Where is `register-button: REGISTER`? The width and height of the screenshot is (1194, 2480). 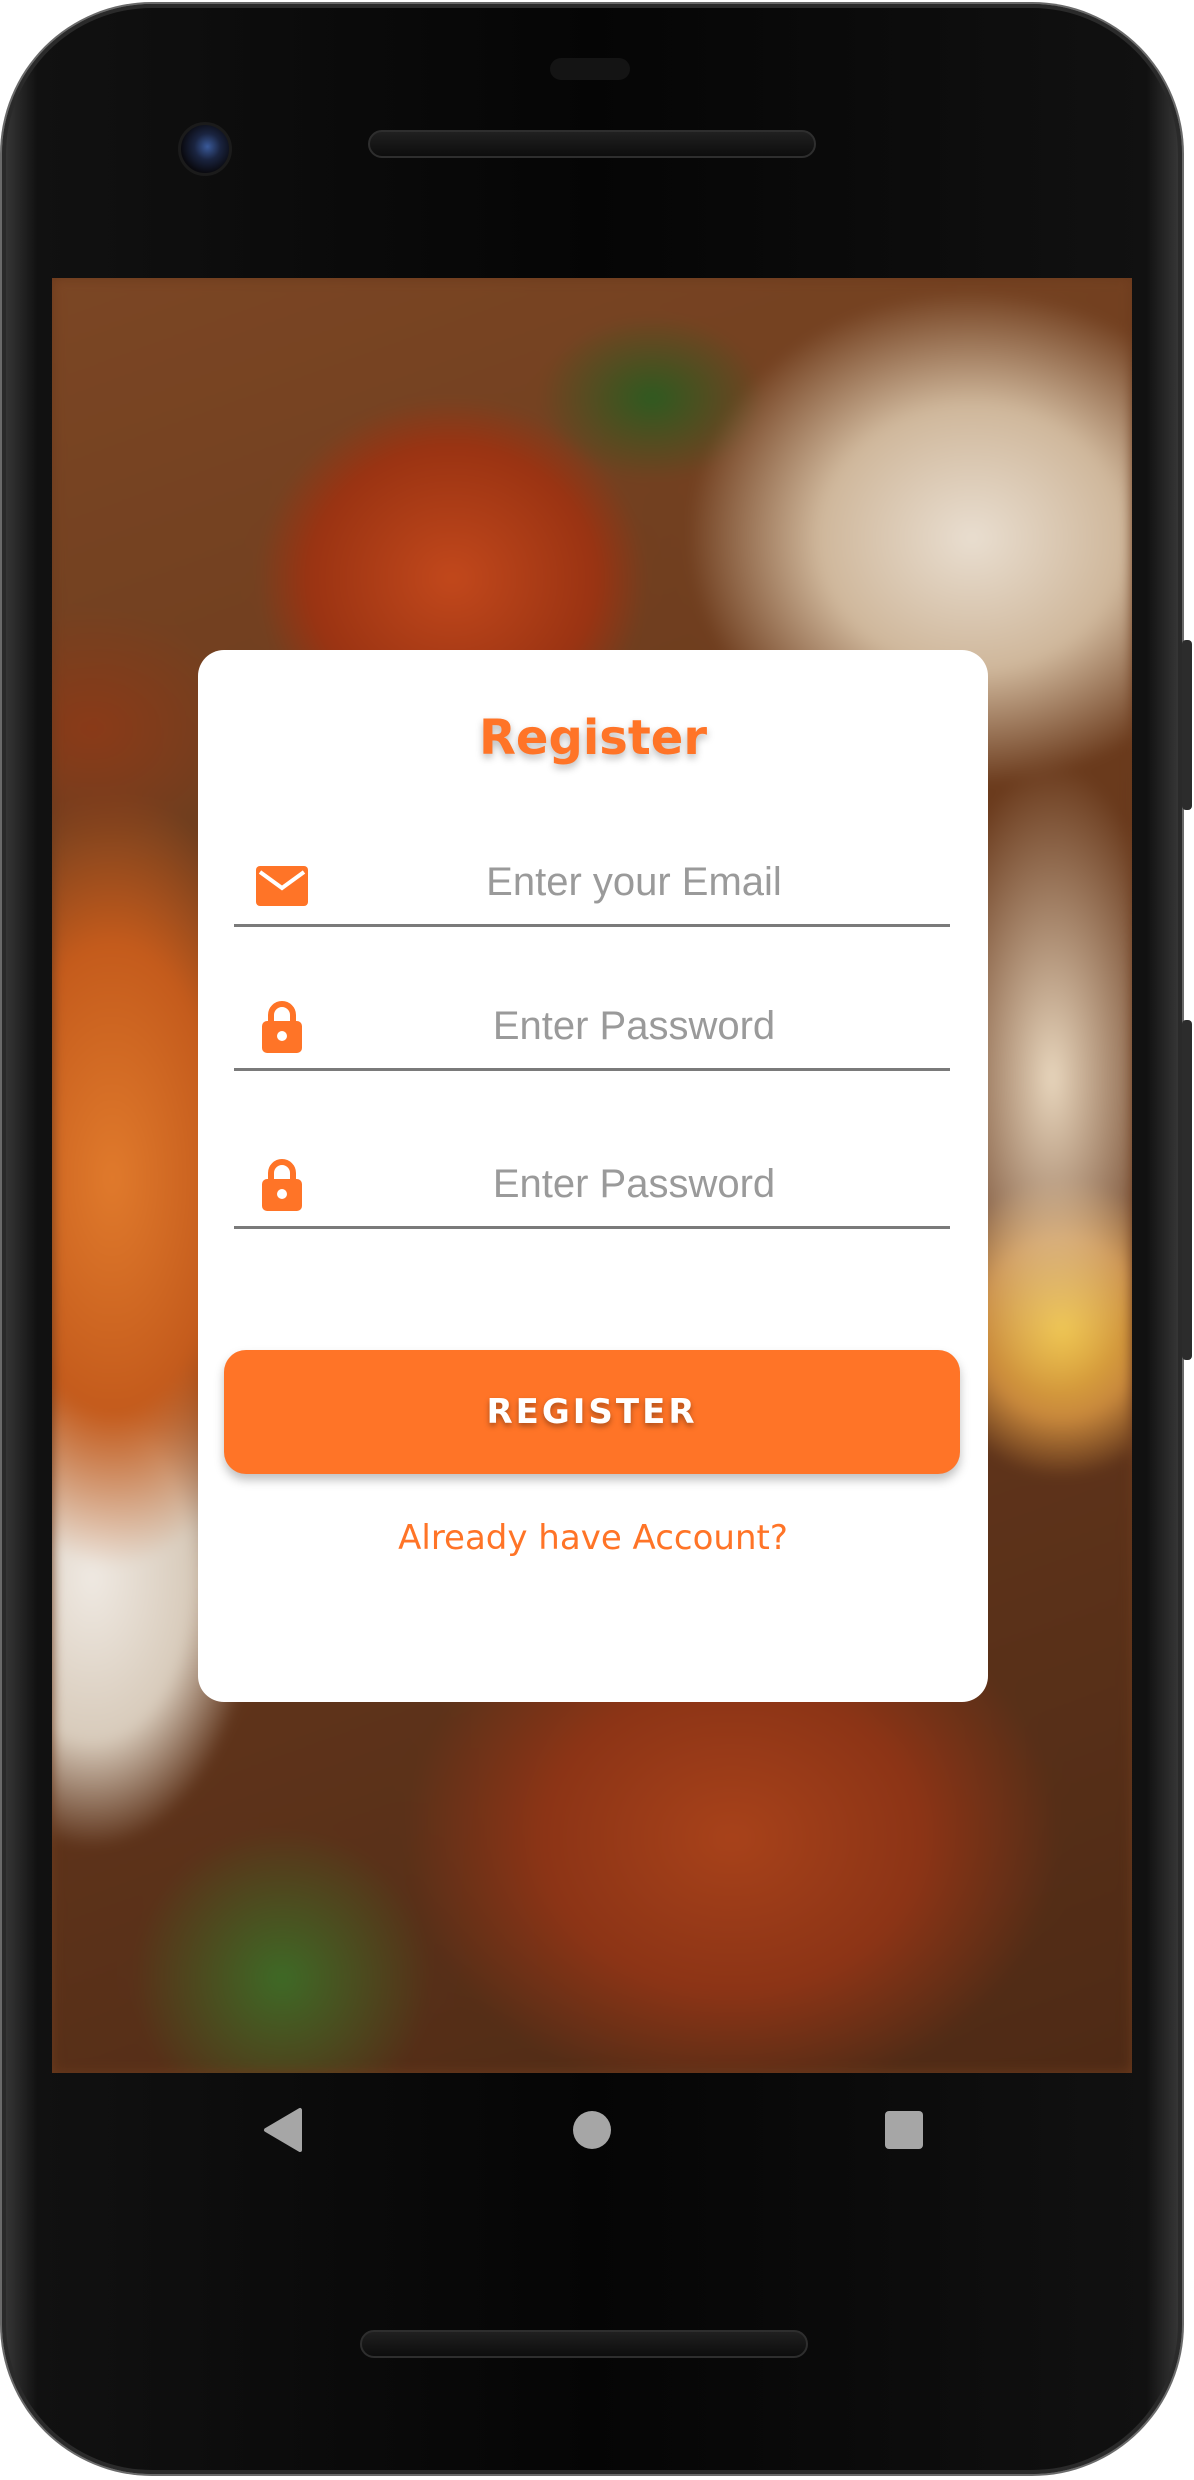 register-button: REGISTER is located at coordinates (592, 1412).